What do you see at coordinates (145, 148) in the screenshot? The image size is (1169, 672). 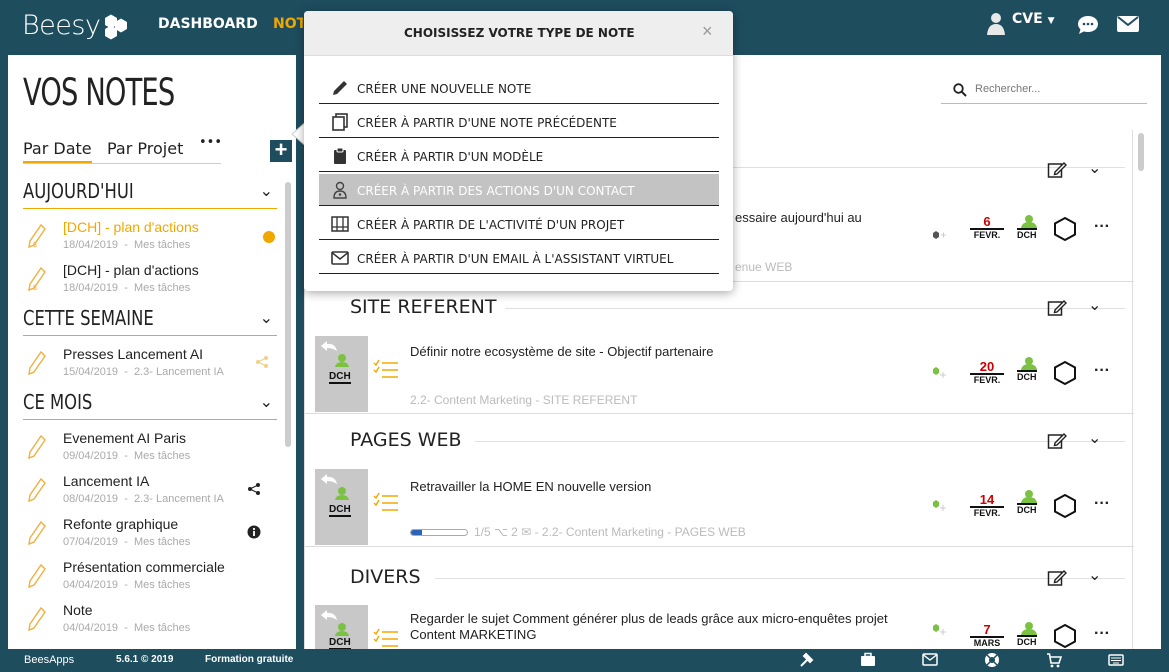 I see `tab-par-projet: Par Projet` at bounding box center [145, 148].